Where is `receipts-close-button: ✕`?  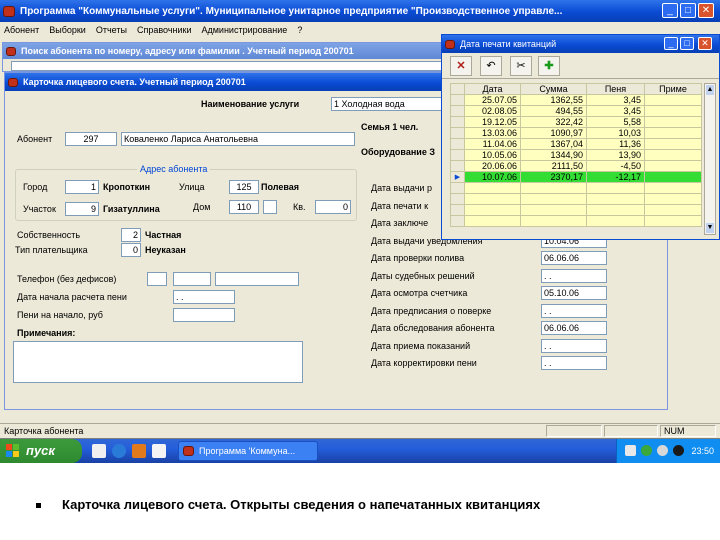 receipts-close-button: ✕ is located at coordinates (705, 43).